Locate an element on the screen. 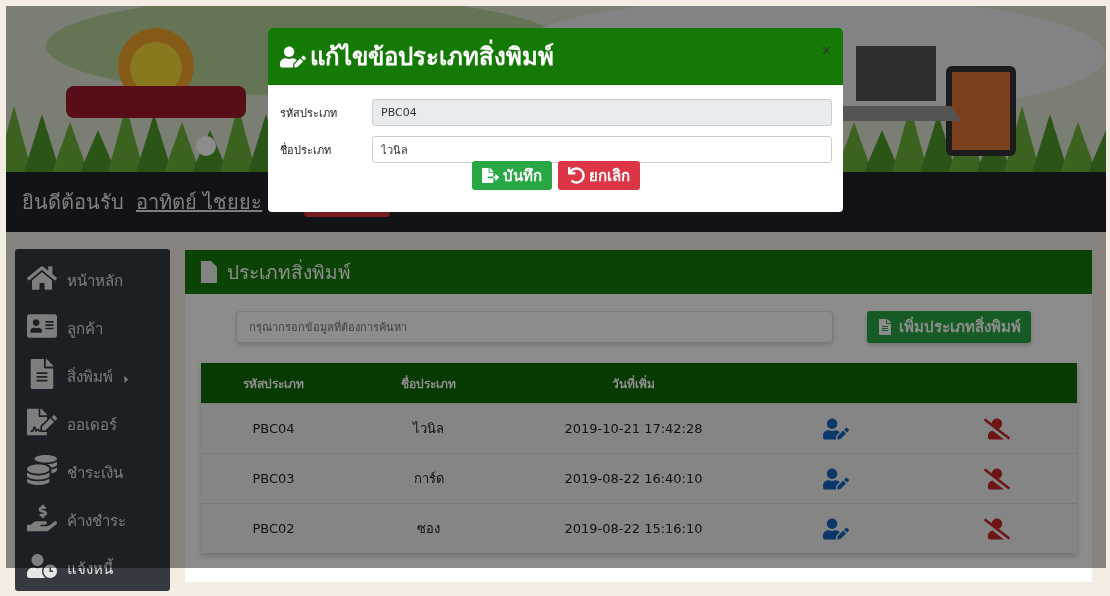  sidebar-item: ลูกค้า is located at coordinates (92, 323).